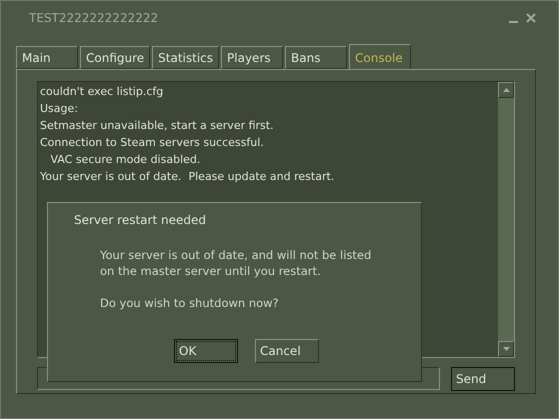 Image resolution: width=559 pixels, height=419 pixels. Describe the element at coordinates (59, 109) in the screenshot. I see `console-line: Usage:` at that location.